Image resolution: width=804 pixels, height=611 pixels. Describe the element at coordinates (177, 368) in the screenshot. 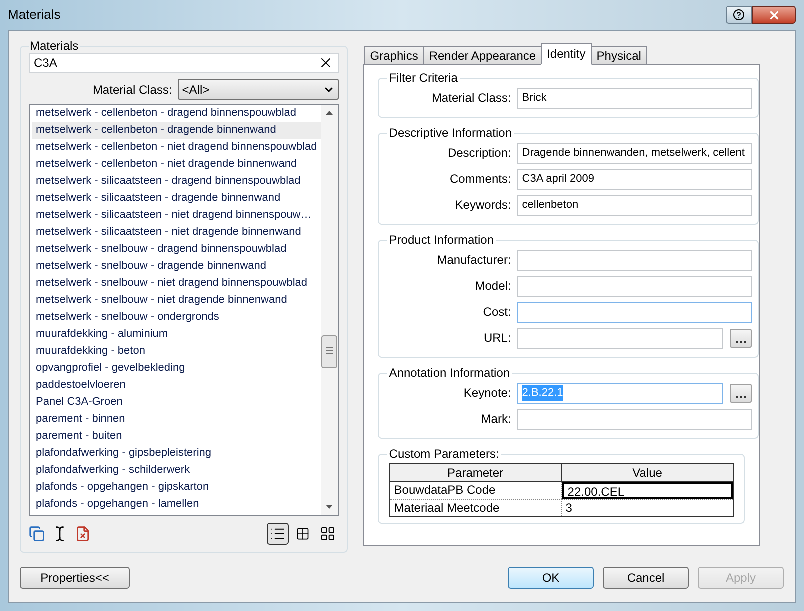

I see `material-item: opvangprofiel - gevelbekleding` at that location.